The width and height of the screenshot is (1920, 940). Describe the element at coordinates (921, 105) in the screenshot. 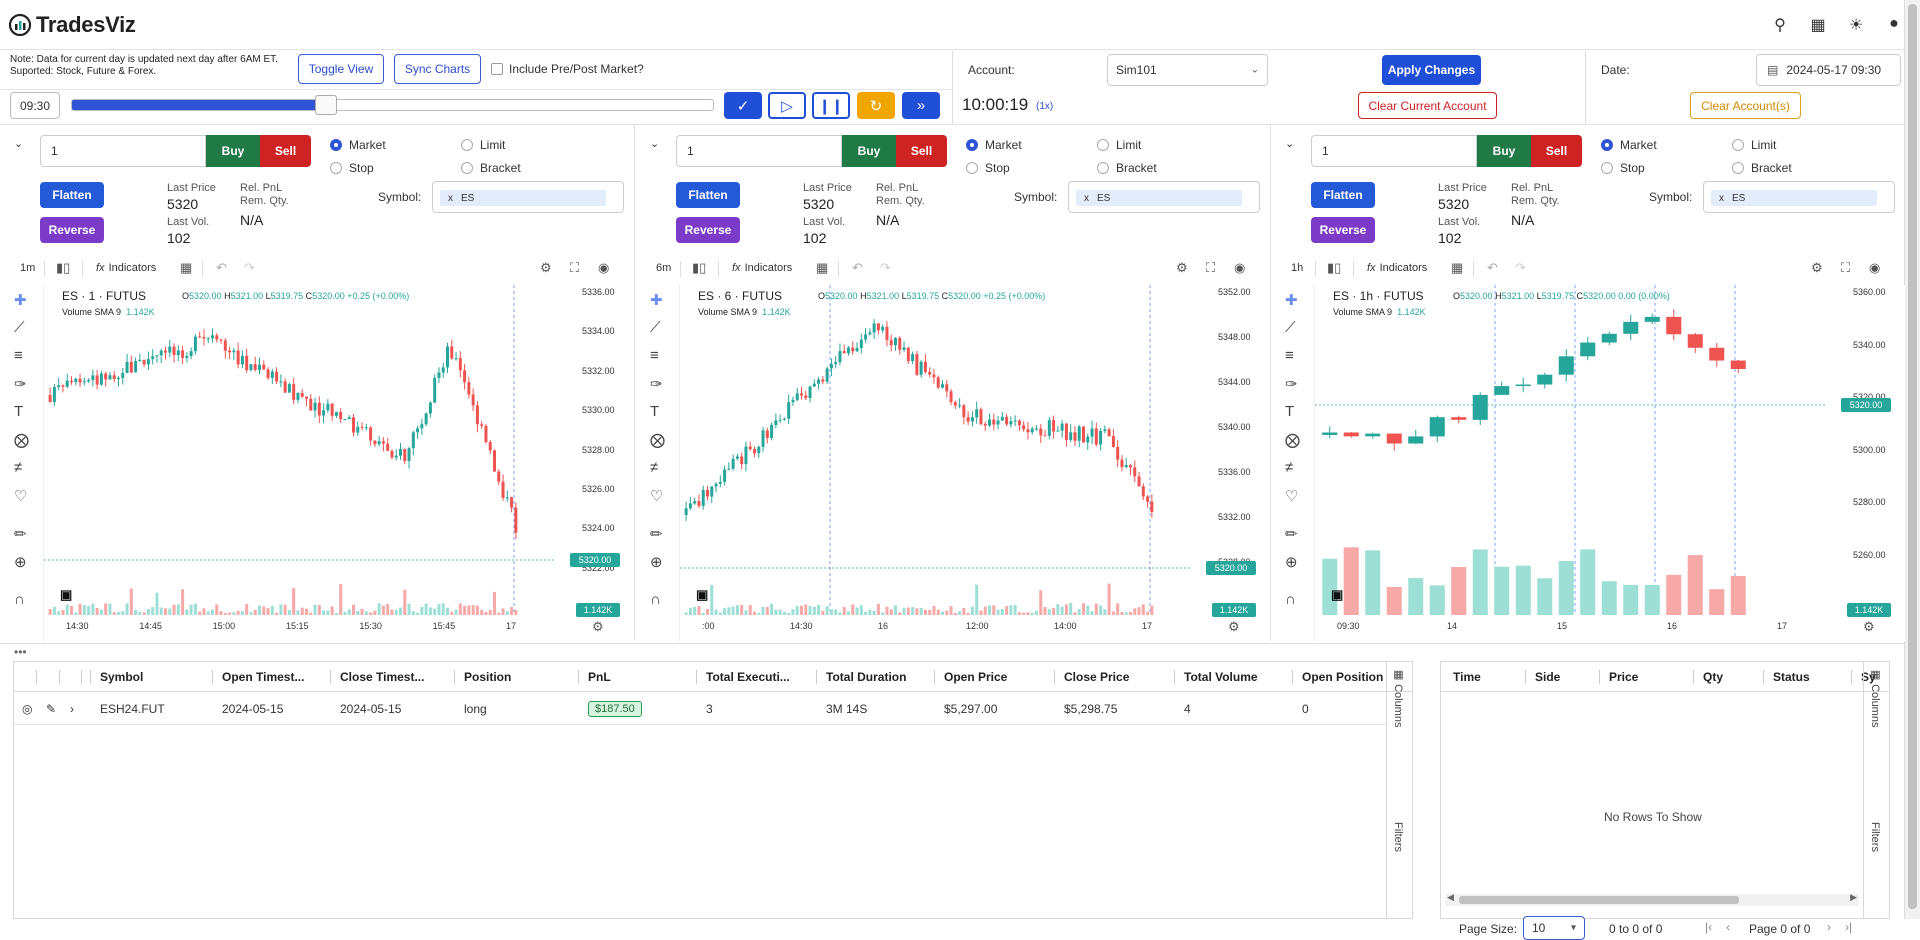

I see `fast-forward-button: »` at that location.